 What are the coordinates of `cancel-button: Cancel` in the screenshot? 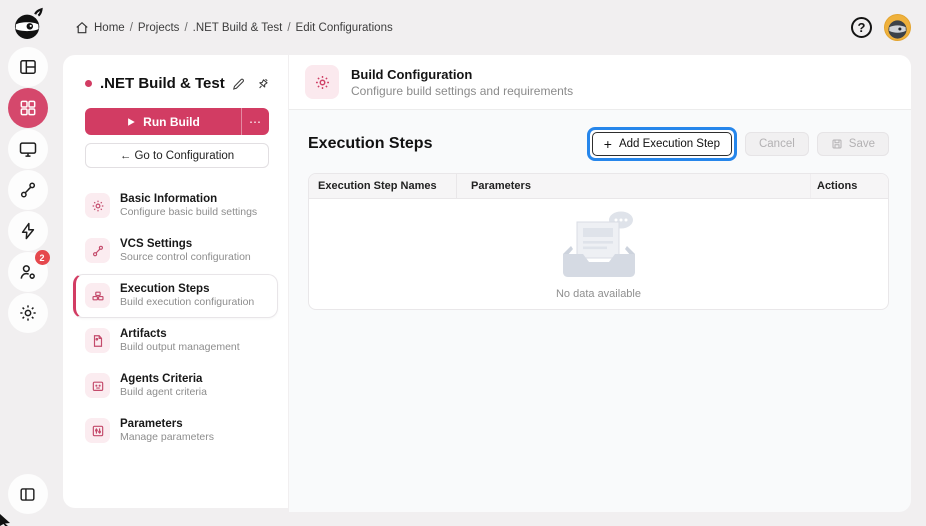 It's located at (776, 144).